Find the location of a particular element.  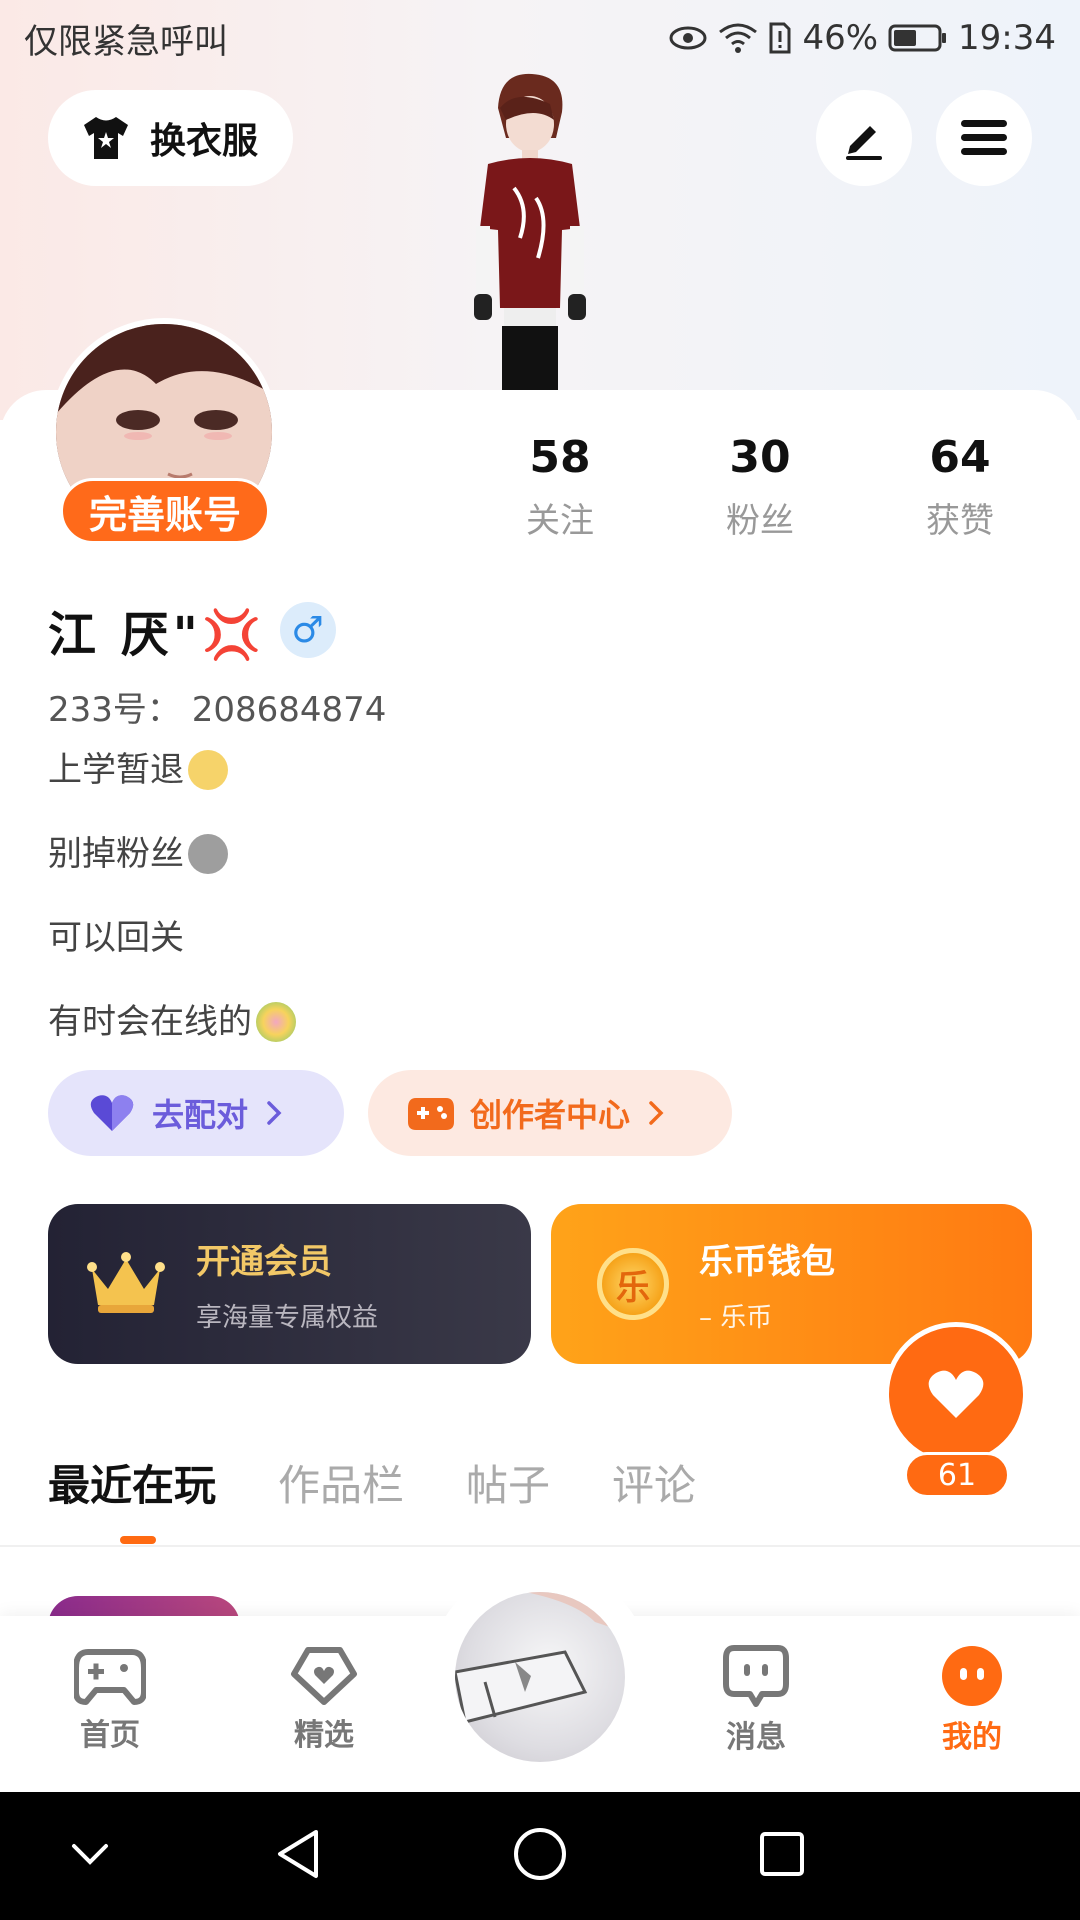

nav-home: 首页 is located at coordinates (110, 1699).